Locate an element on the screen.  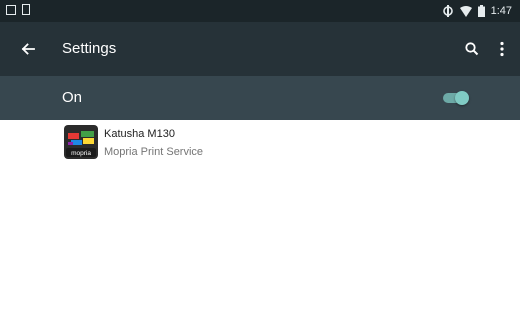
switch-label: On is located at coordinates (72, 97).